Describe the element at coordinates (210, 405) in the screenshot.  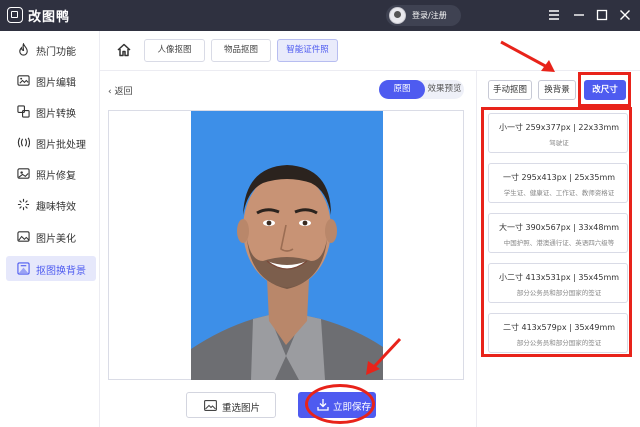
I see `image-icon` at that location.